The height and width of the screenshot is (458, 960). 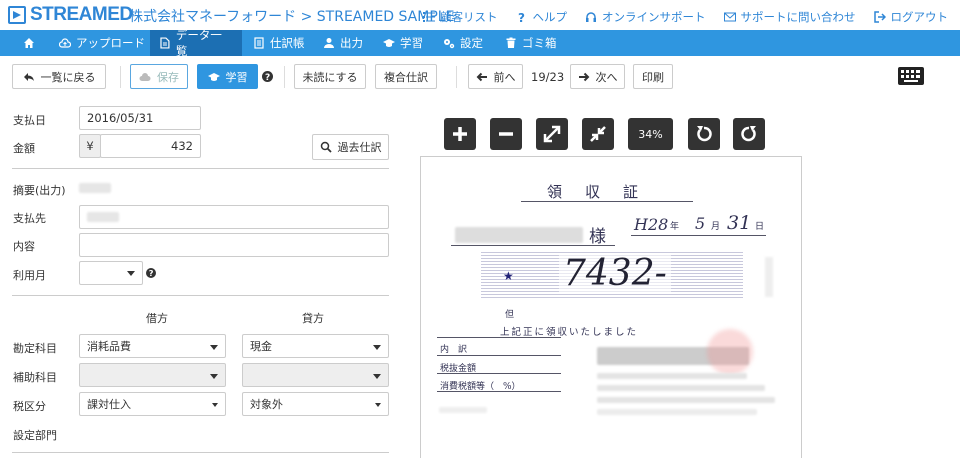 What do you see at coordinates (429, 17) in the screenshot?
I see `list-icon` at bounding box center [429, 17].